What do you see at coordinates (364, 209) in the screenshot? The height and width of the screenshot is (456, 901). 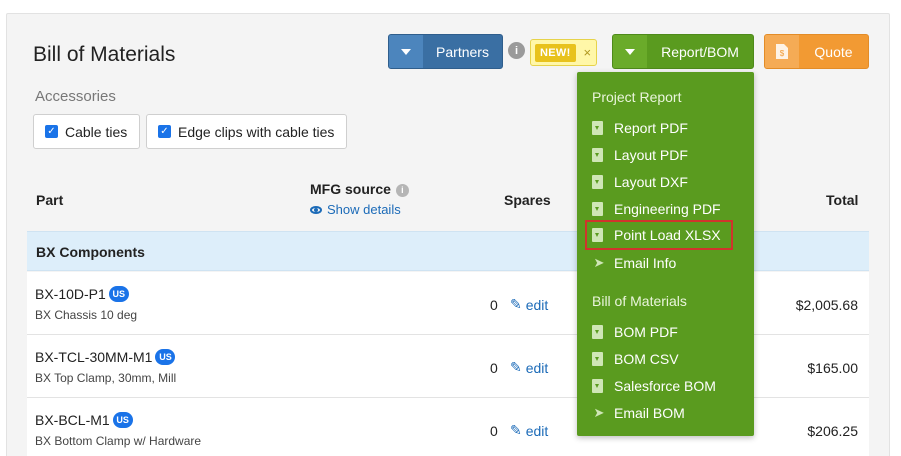 I see `show-details-label: Show details` at bounding box center [364, 209].